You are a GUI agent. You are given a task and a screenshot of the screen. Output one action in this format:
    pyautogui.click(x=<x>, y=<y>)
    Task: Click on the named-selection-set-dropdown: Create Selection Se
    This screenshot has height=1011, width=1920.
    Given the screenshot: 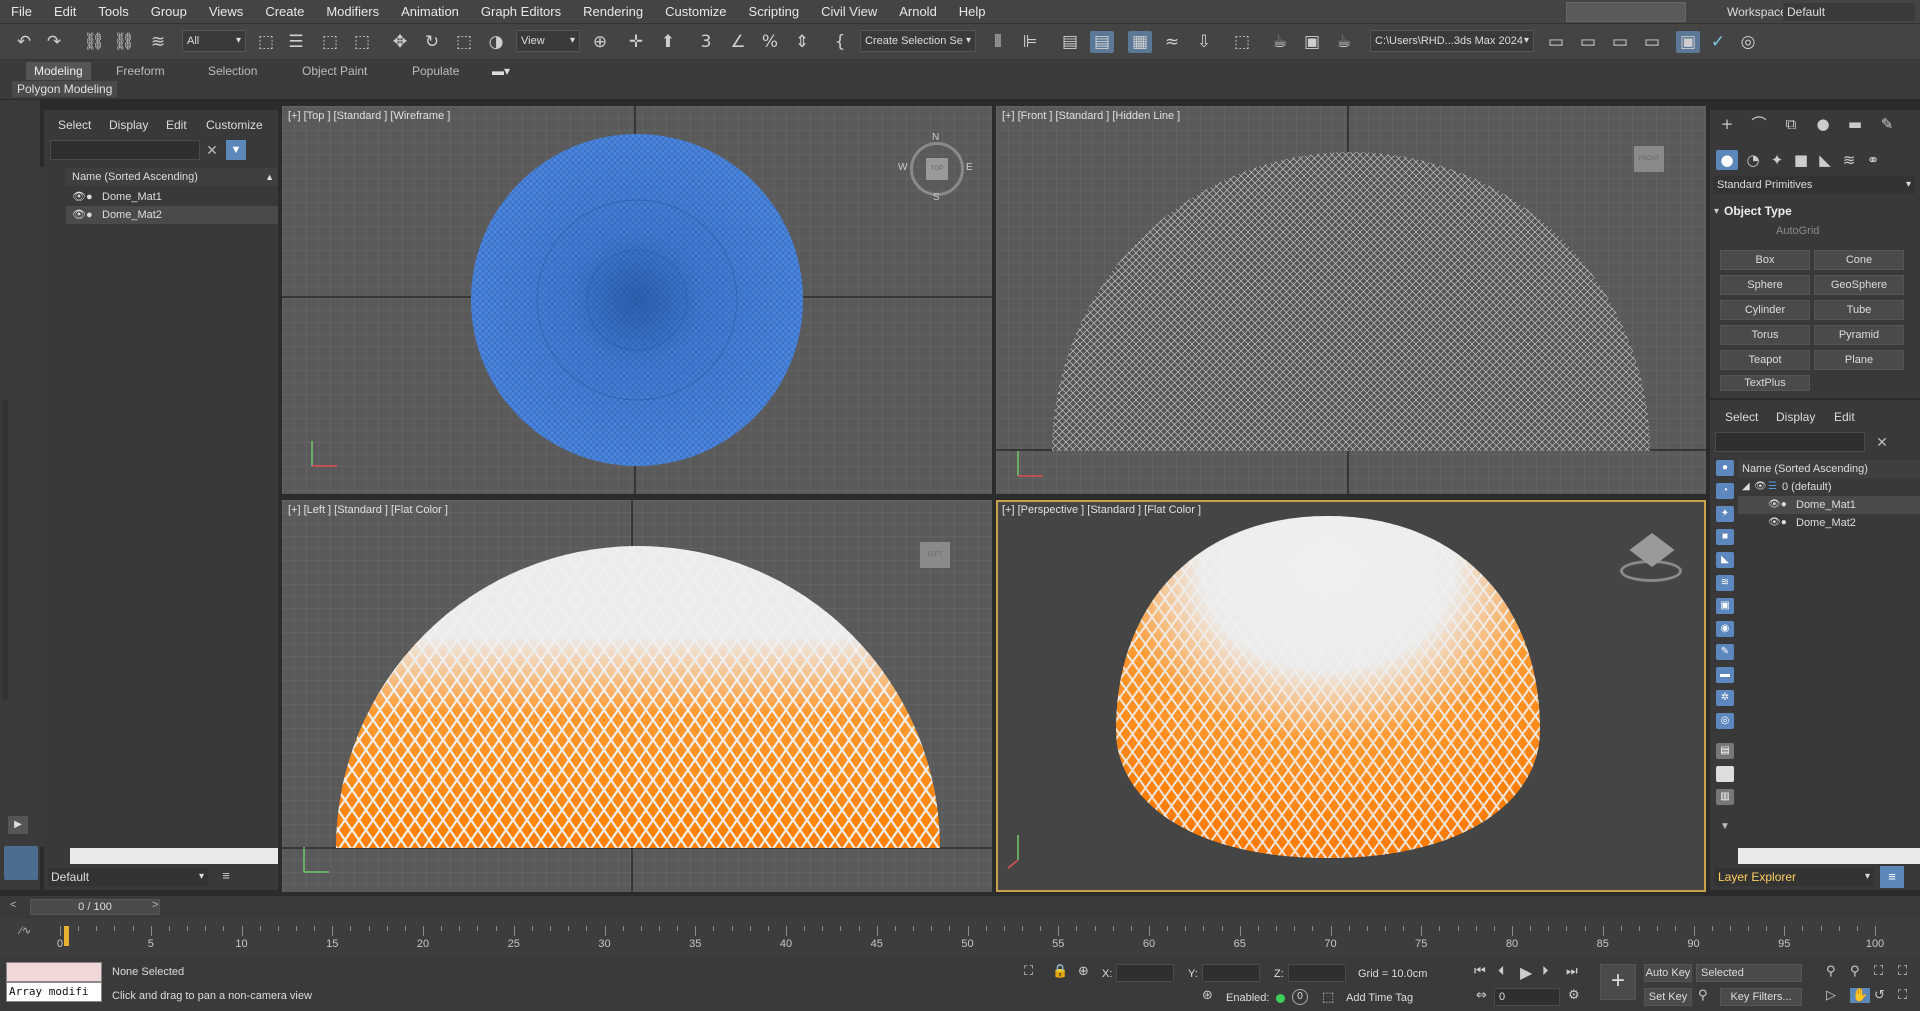 What is the action you would take?
    pyautogui.click(x=918, y=41)
    